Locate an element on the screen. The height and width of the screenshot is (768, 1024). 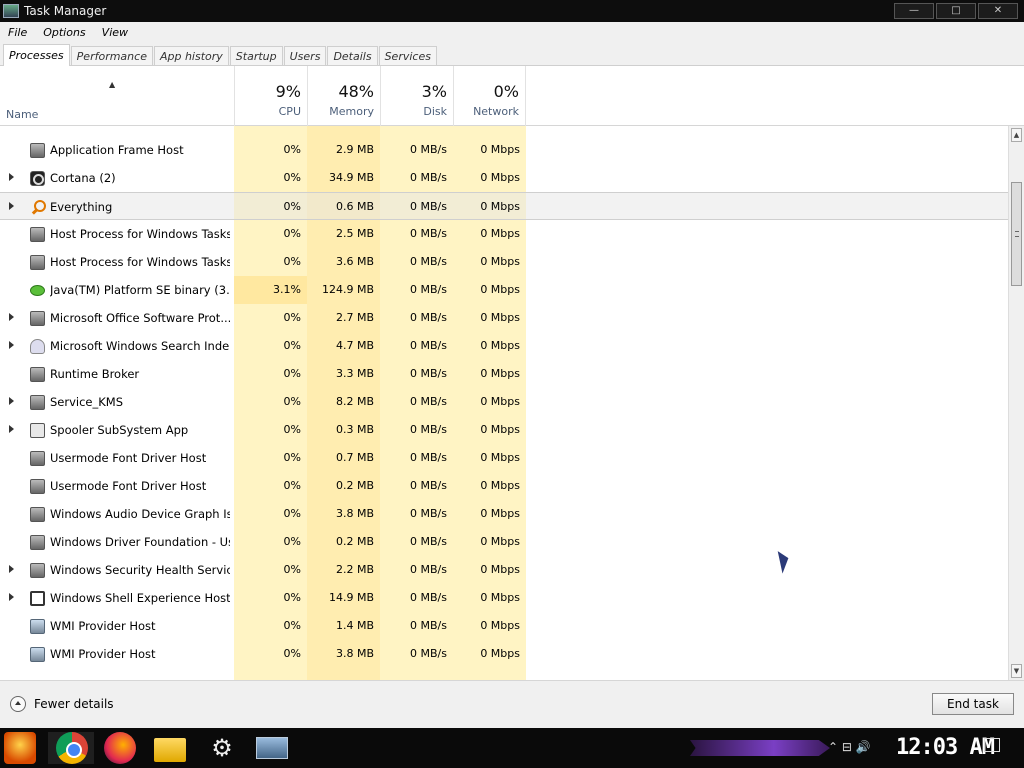
maximize-button: □ is located at coordinates (956, 11).